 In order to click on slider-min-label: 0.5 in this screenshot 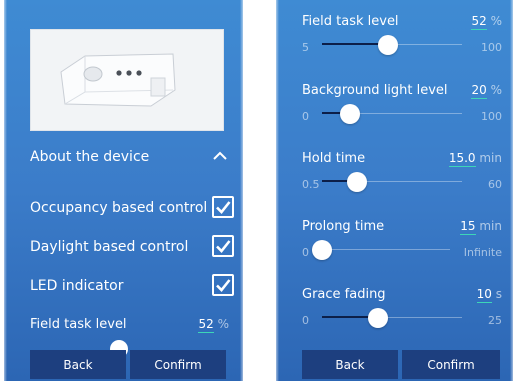, I will do `click(311, 184)`.